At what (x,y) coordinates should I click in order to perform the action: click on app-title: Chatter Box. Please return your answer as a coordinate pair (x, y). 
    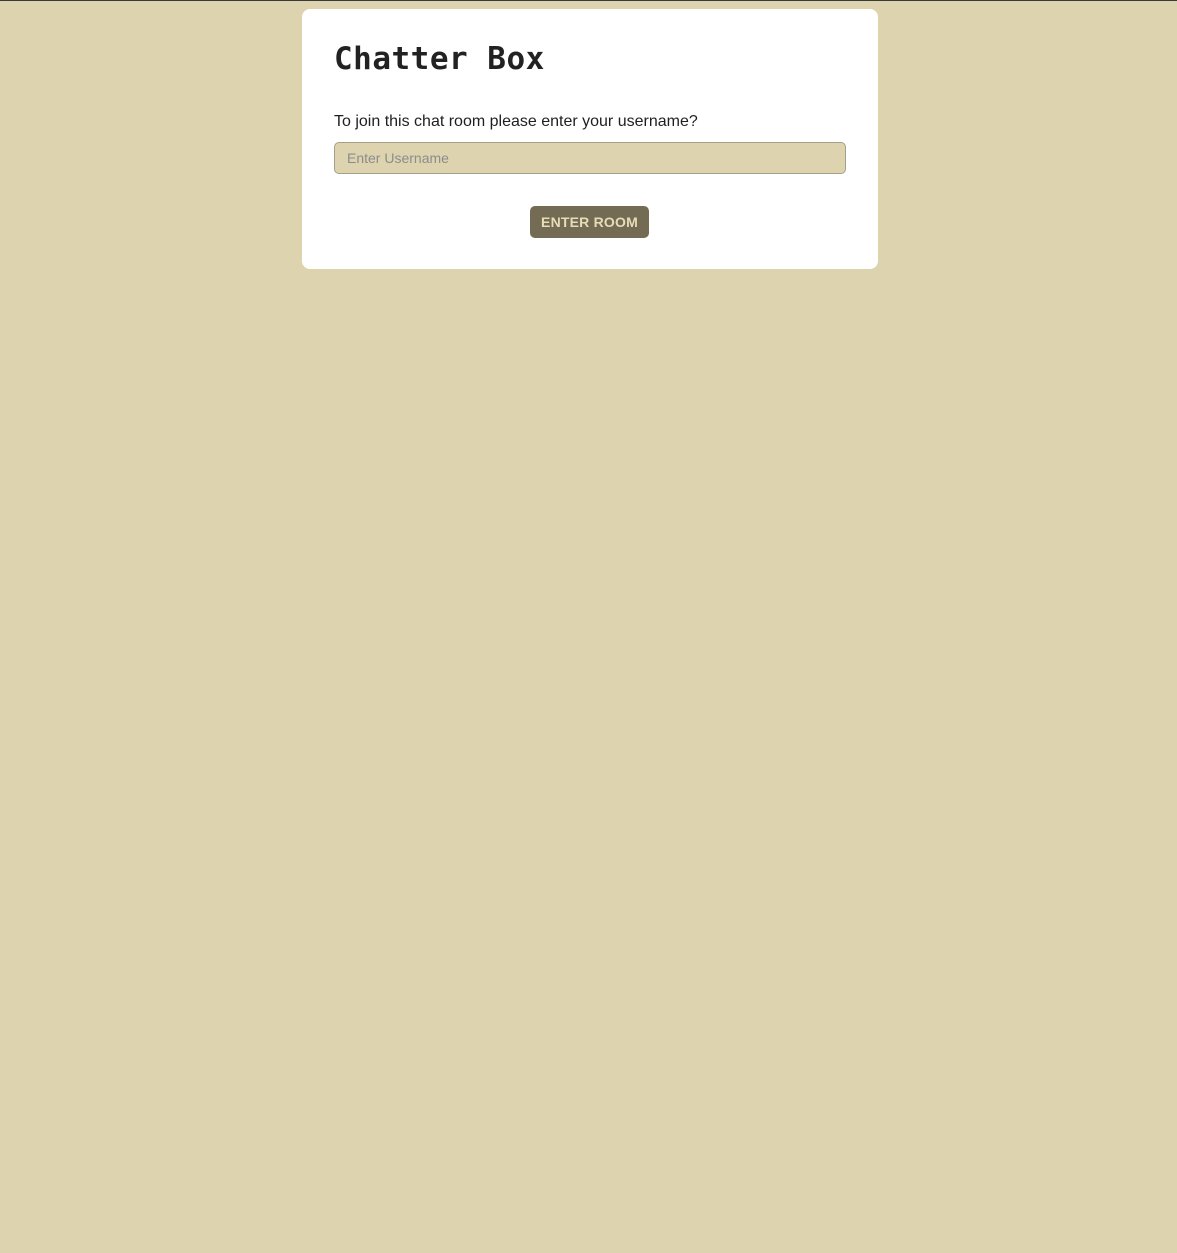
    Looking at the image, I should click on (439, 59).